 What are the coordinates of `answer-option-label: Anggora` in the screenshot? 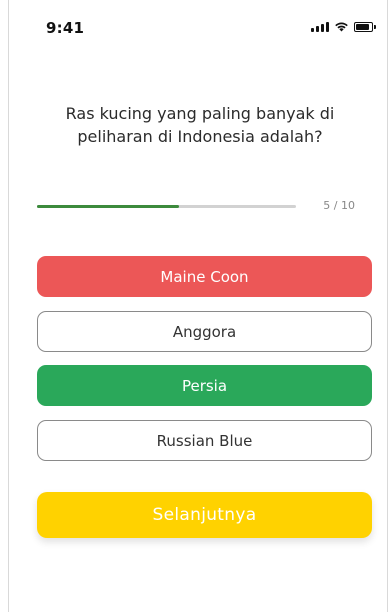 It's located at (204, 331).